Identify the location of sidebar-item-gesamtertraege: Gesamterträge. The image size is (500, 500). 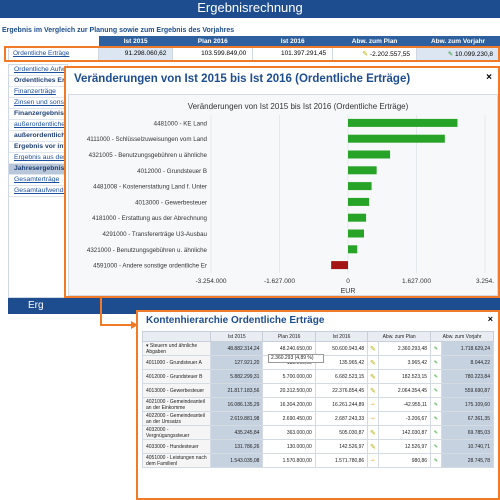
(38, 180).